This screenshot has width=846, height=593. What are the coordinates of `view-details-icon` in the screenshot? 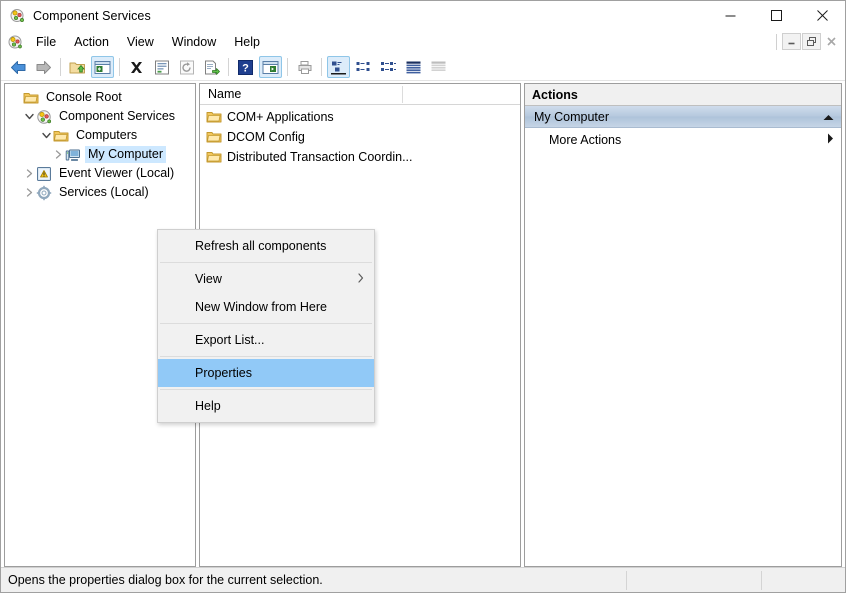 It's located at (413, 67).